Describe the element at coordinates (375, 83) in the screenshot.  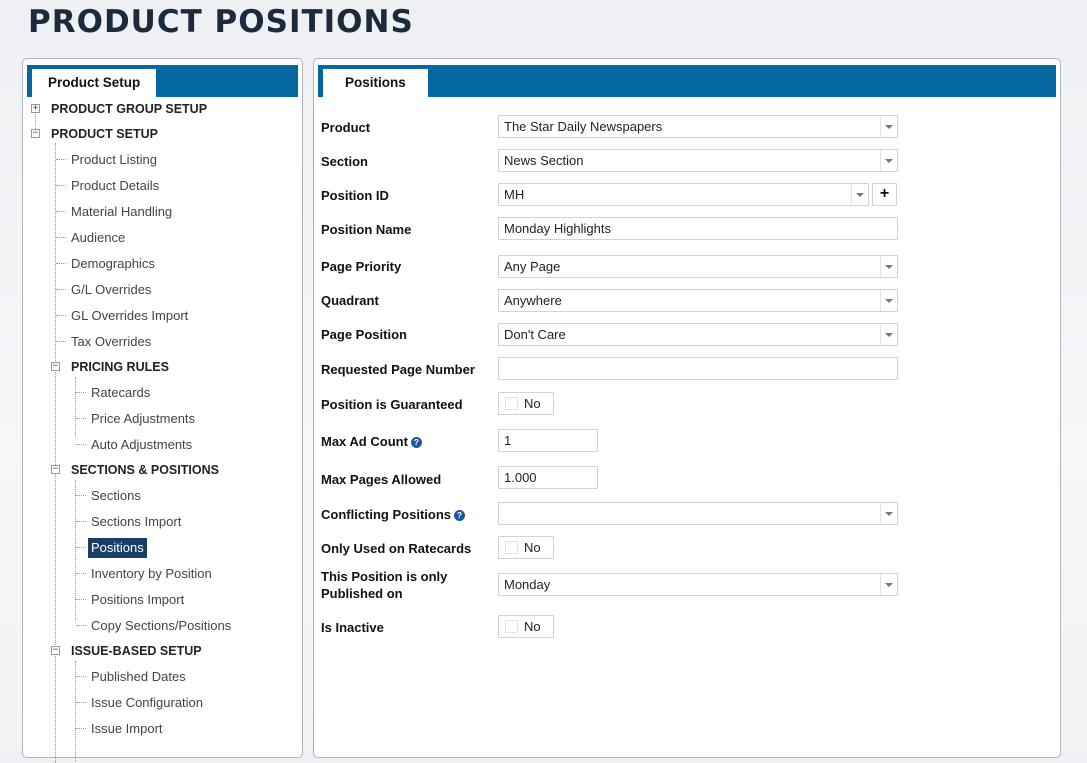
I see `tab-positions: Positions` at that location.